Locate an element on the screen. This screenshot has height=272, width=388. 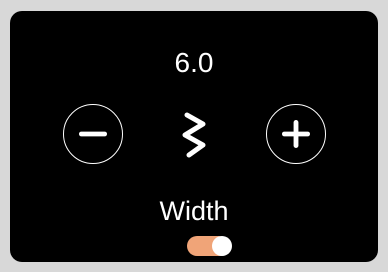
zigzag-stitch-icon is located at coordinates (194, 135).